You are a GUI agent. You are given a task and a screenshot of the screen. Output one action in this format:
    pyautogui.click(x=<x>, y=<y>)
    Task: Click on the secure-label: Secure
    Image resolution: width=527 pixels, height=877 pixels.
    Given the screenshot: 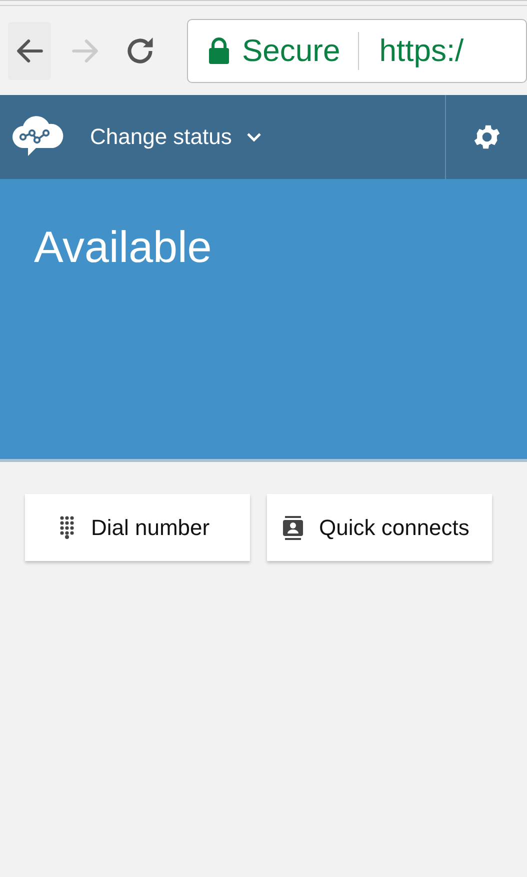 What is the action you would take?
    pyautogui.click(x=301, y=51)
    